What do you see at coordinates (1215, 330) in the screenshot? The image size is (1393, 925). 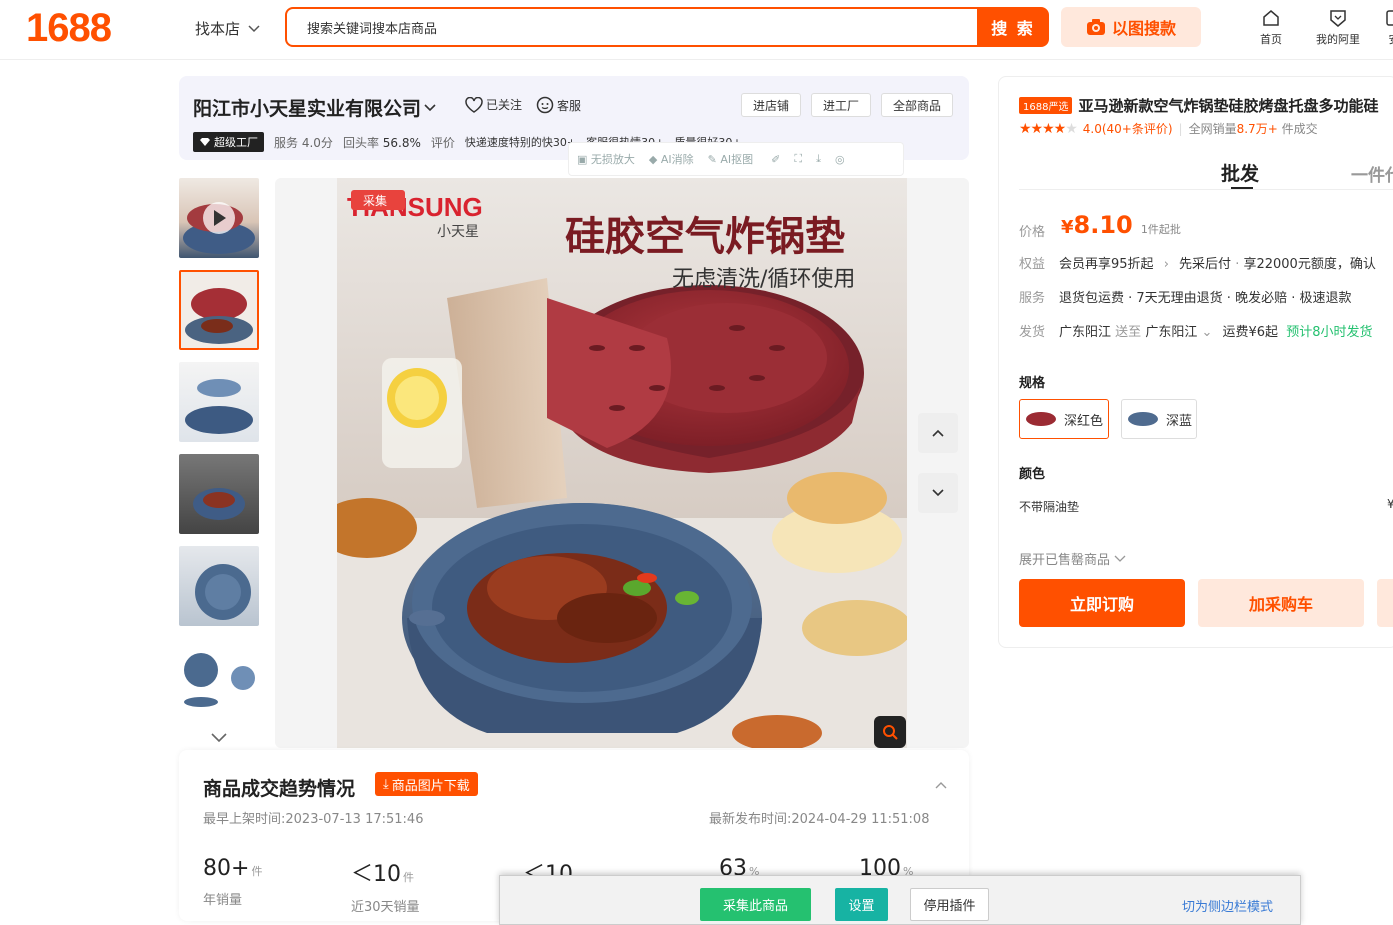 I see `ship-row: 广东阳江 送至 广东阳江 ⌄ 运费¥6起 预计8小时发货` at bounding box center [1215, 330].